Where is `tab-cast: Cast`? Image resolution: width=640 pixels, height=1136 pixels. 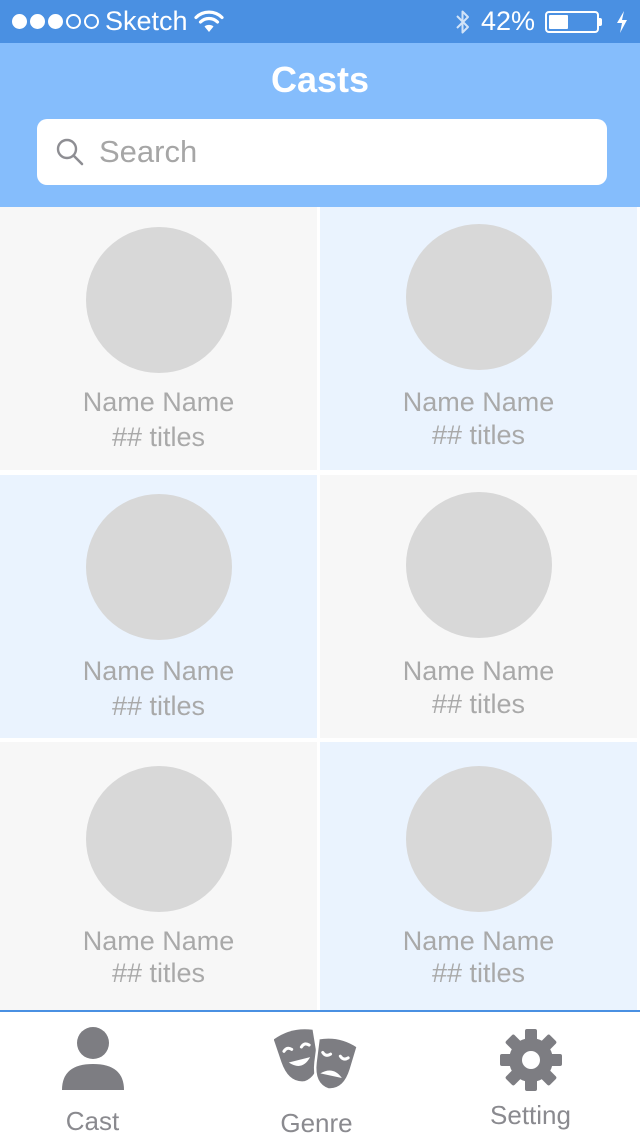 tab-cast: Cast is located at coordinates (99, 1074).